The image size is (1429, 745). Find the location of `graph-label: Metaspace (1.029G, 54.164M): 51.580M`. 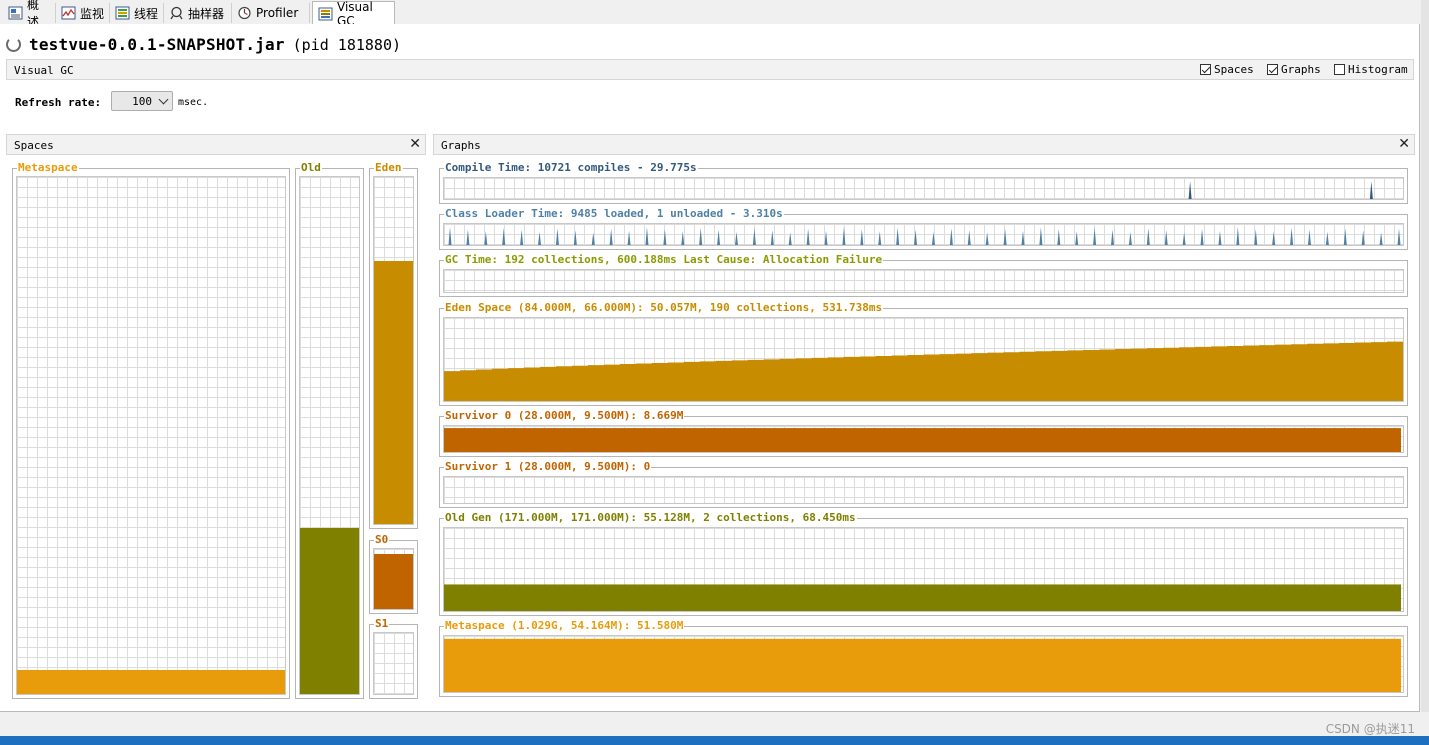

graph-label: Metaspace (1.029G, 54.164M): 51.580M is located at coordinates (564, 625).